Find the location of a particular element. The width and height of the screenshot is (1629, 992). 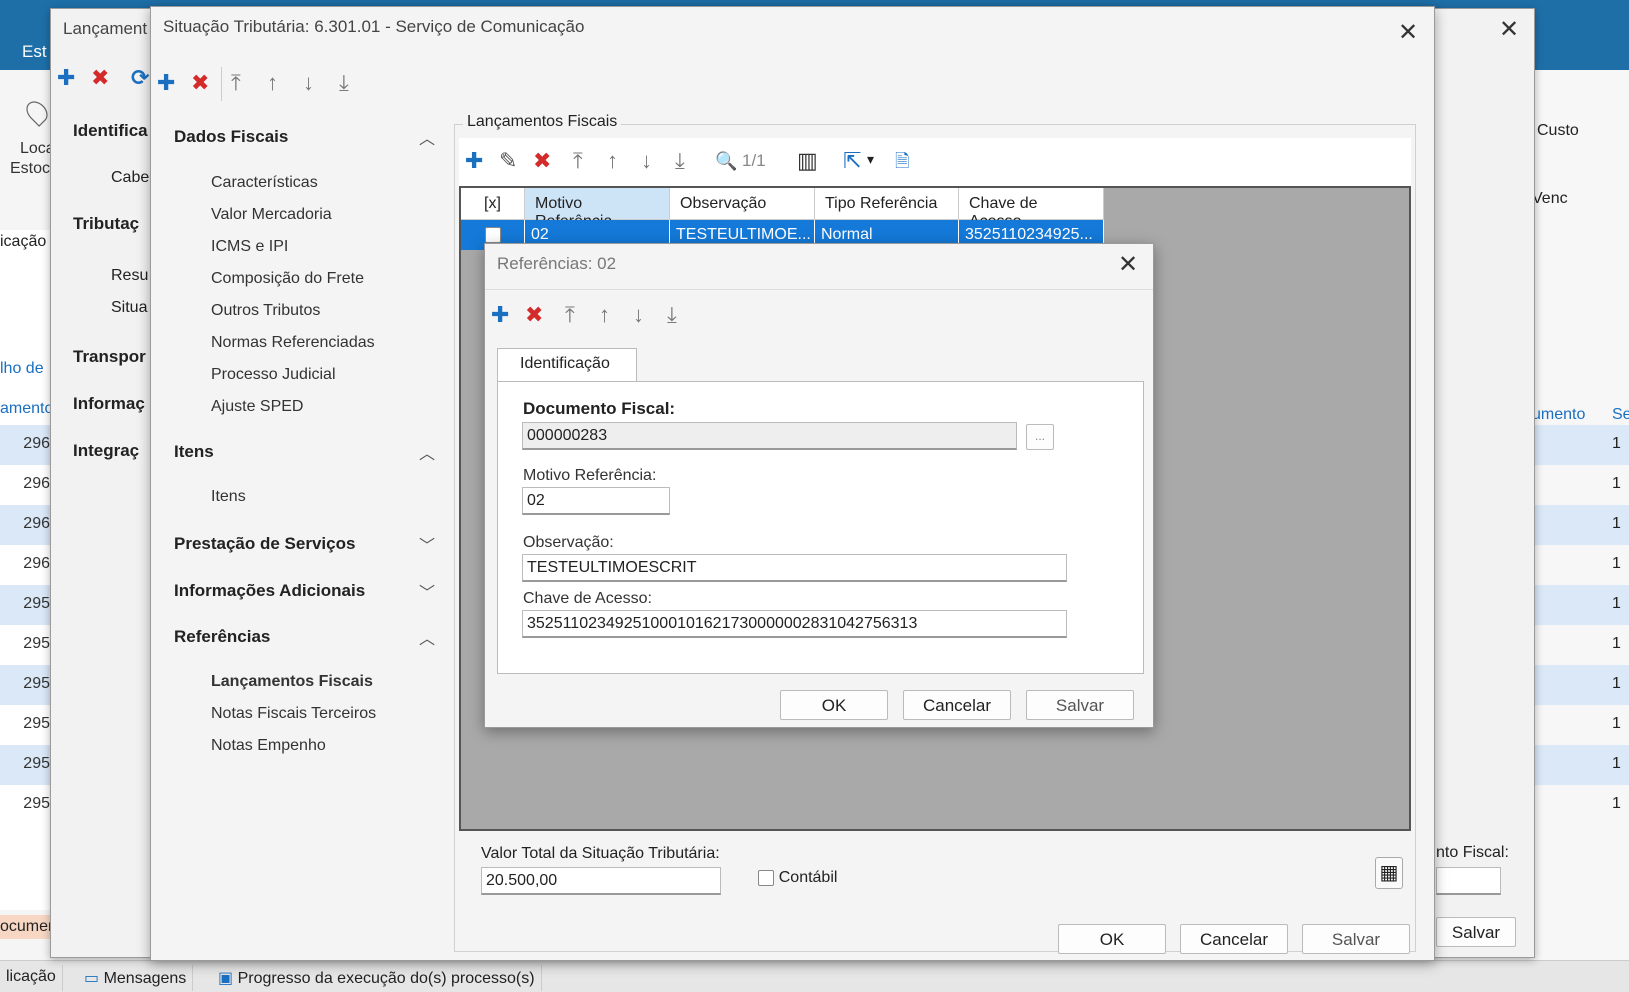

dialog-cancelar-button: Cancelar is located at coordinates (957, 705).